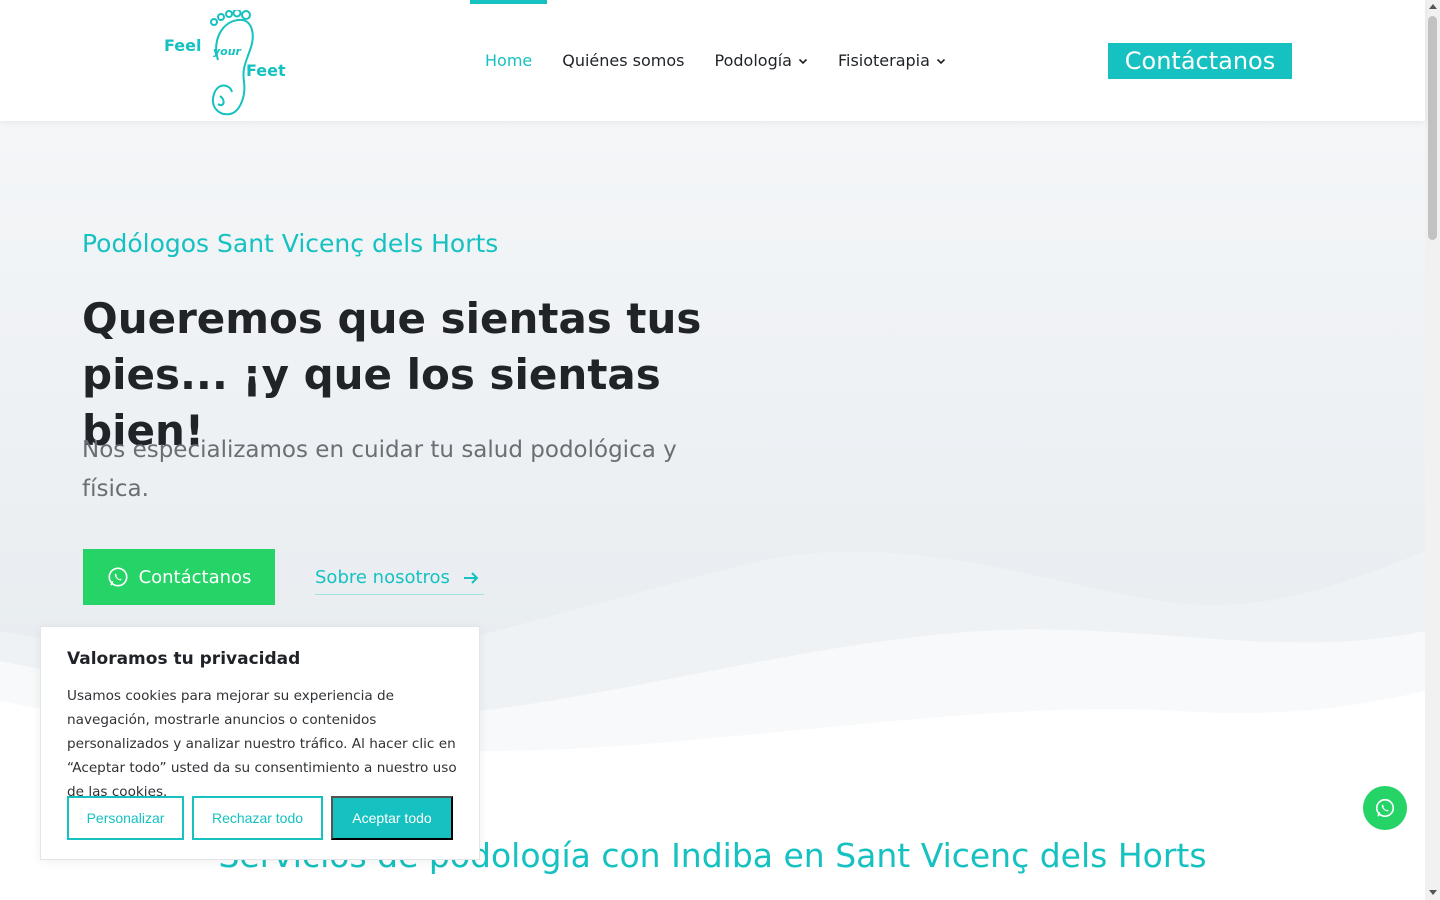 The image size is (1440, 900). I want to click on cookie-accept-button: Aceptar todo, so click(392, 818).